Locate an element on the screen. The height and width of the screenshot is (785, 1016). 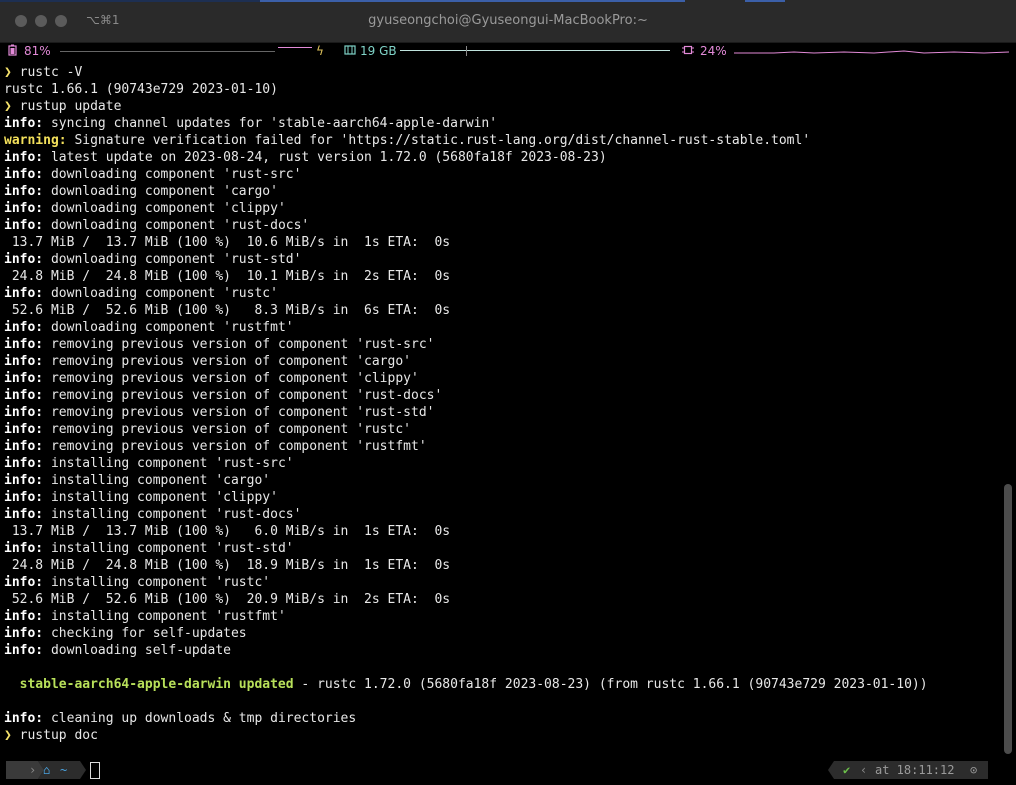
terminal-line: info: downloading component 'rust-docs' is located at coordinates (502, 225).